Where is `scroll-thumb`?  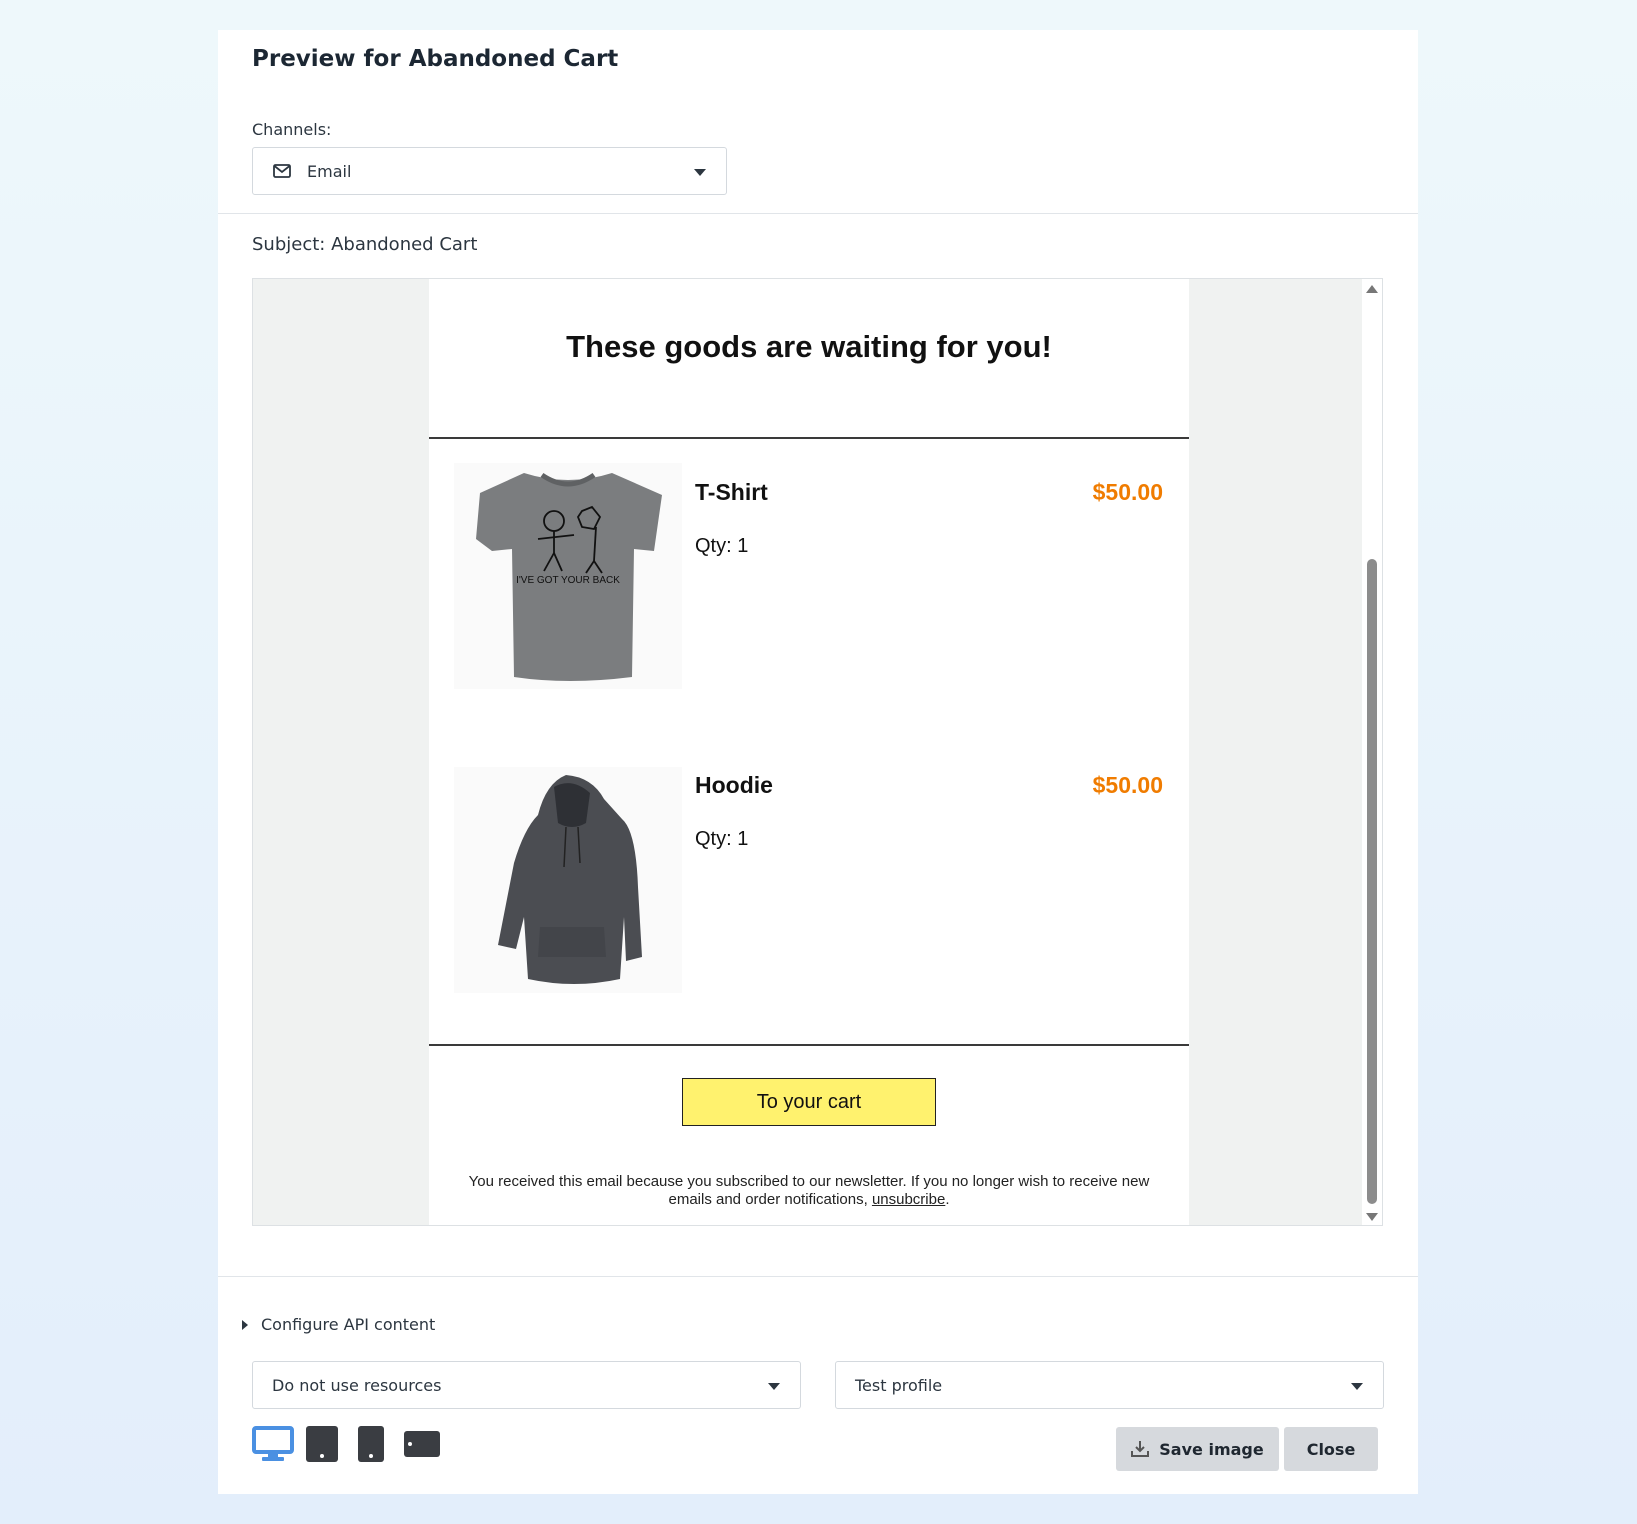 scroll-thumb is located at coordinates (1372, 881).